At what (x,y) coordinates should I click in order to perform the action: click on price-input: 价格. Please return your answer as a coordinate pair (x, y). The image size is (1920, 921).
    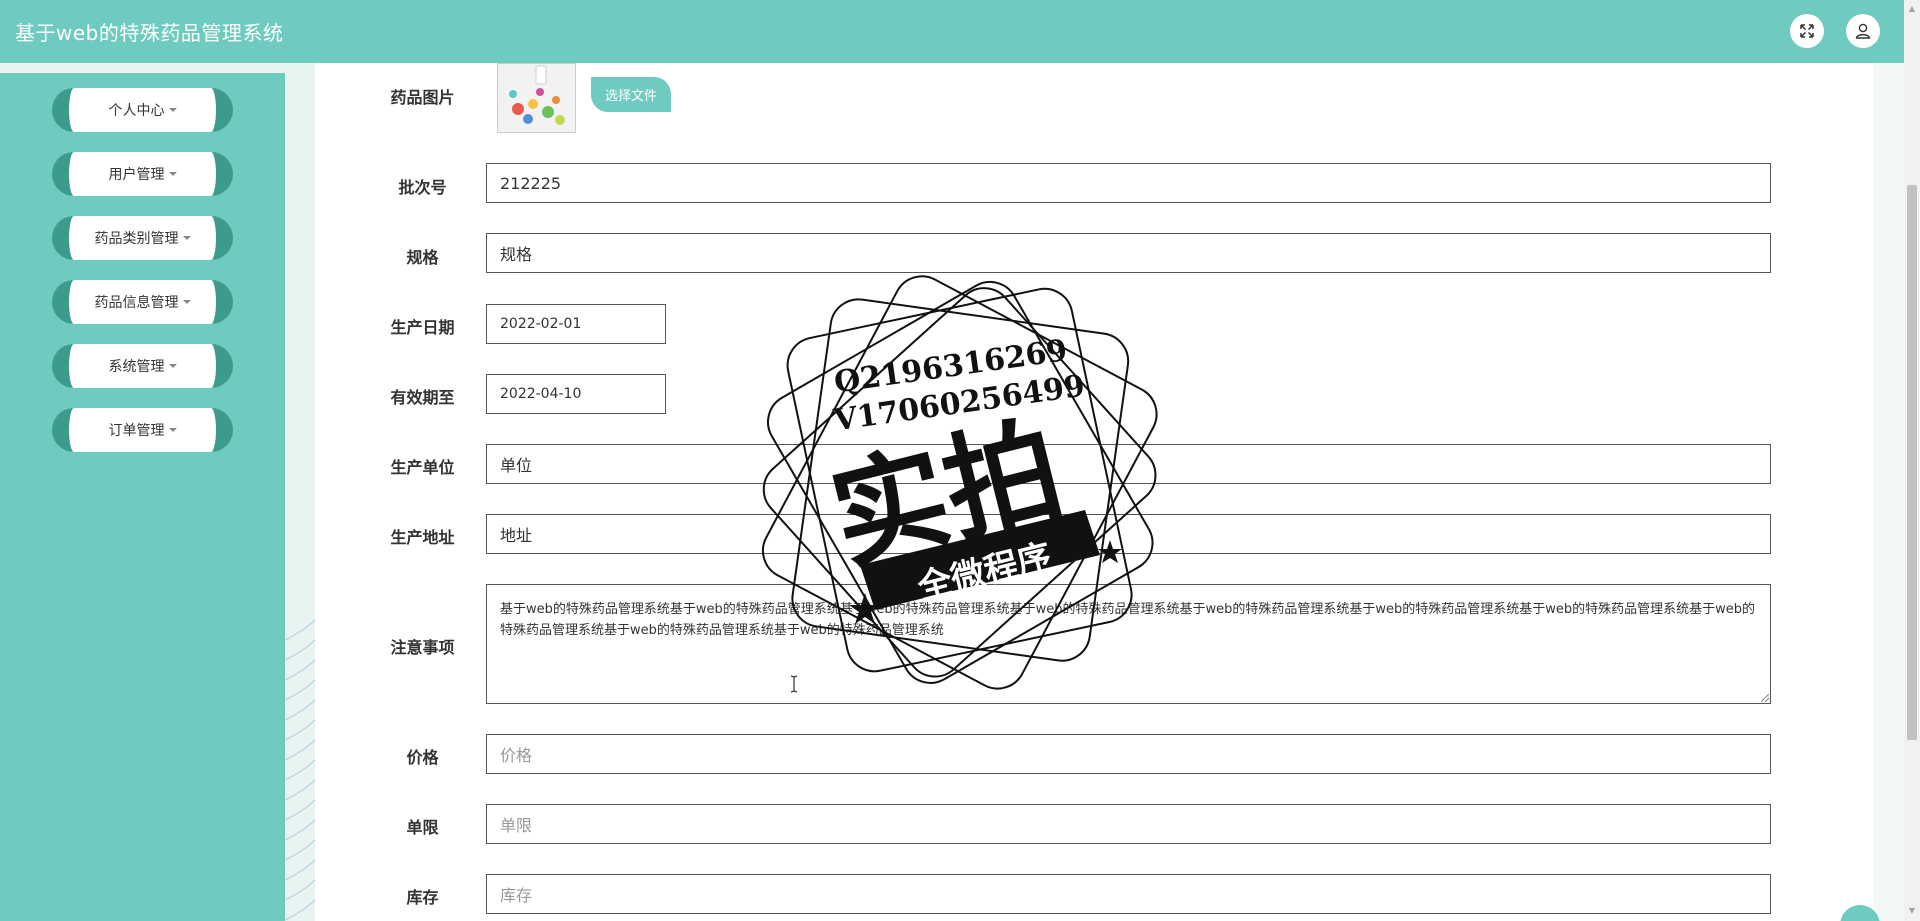
    Looking at the image, I should click on (1128, 754).